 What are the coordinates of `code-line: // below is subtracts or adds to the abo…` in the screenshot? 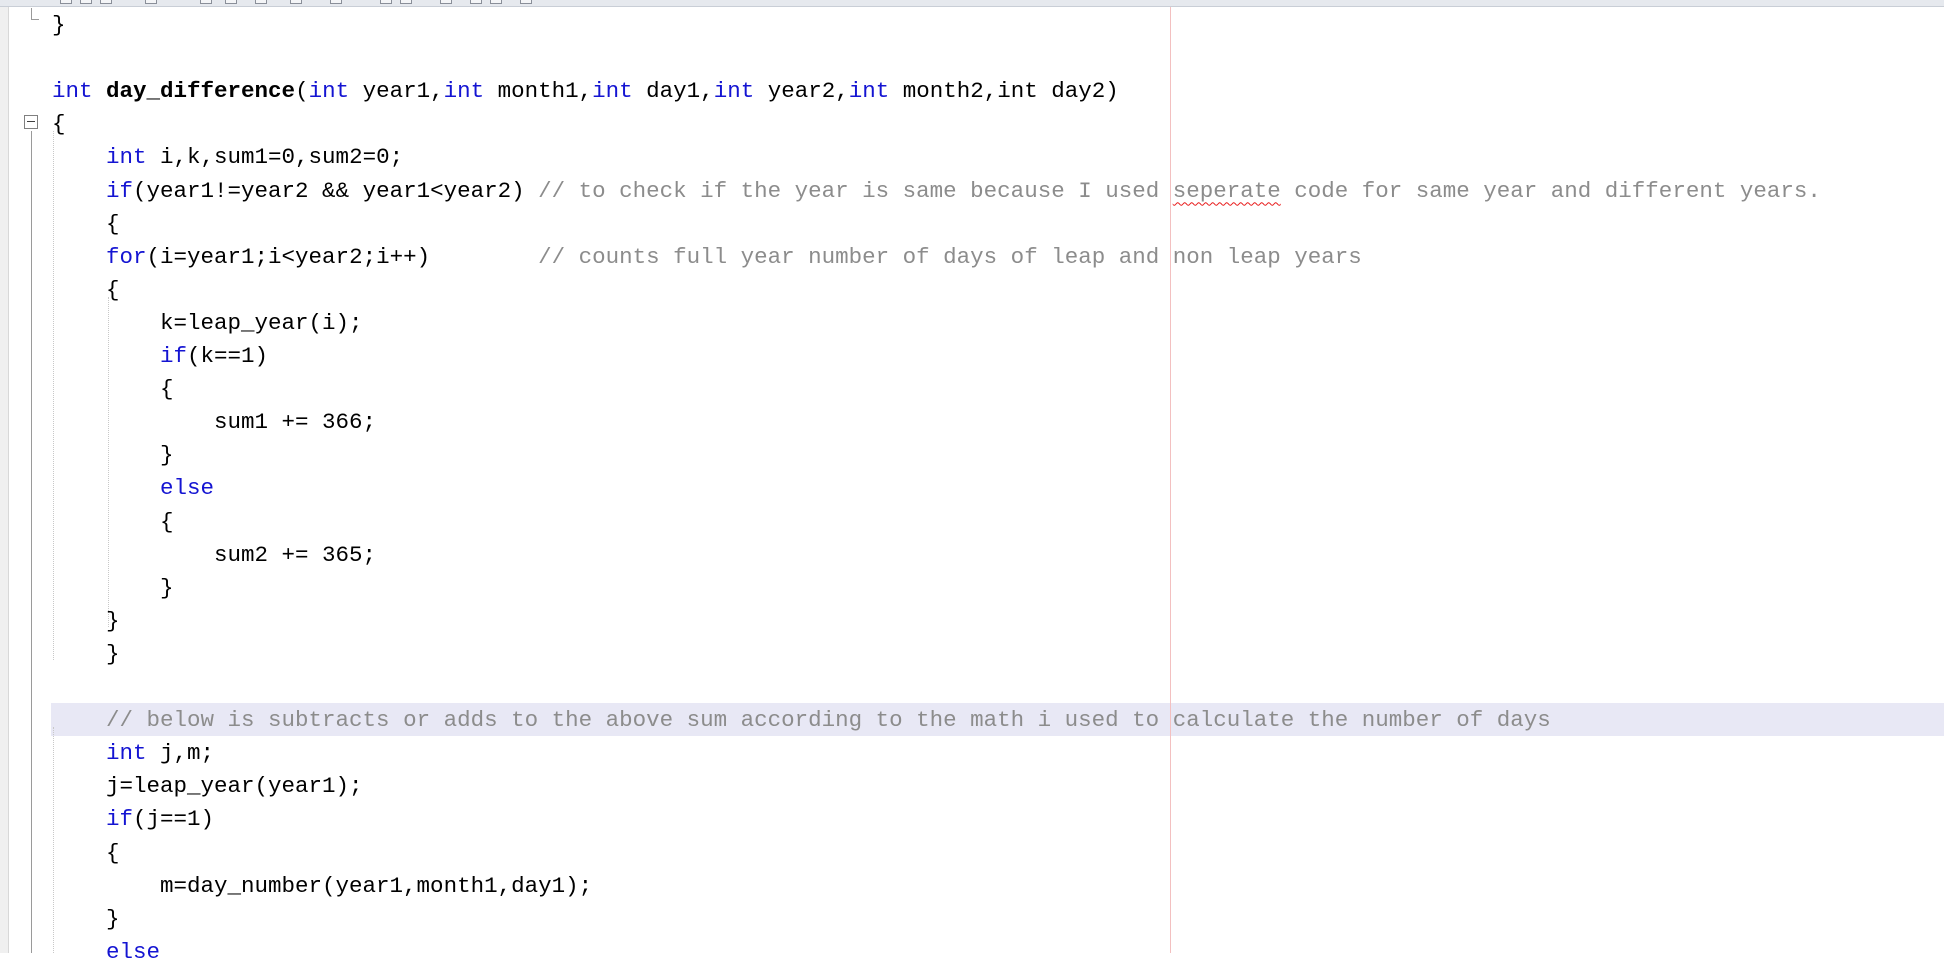 It's located at (801, 720).